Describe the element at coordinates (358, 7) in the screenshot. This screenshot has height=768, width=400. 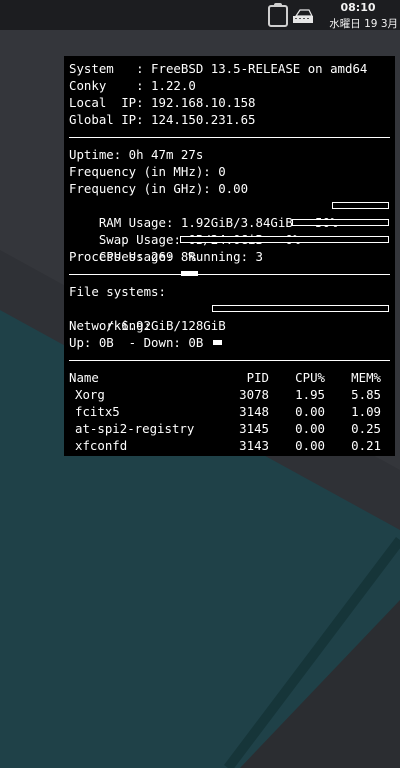
I see `clock-time: 08:10` at that location.